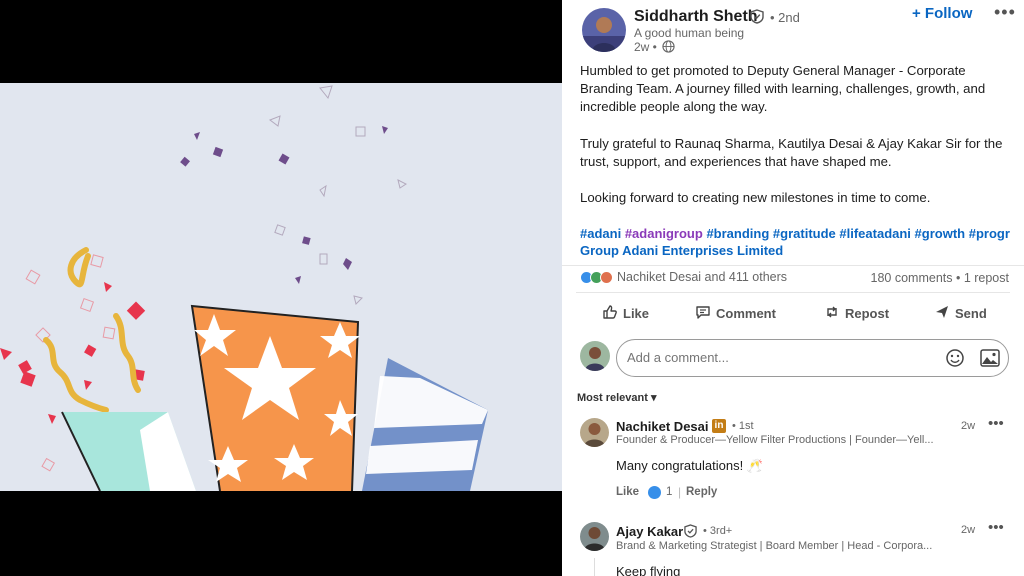 Image resolution: width=1024 pixels, height=576 pixels. What do you see at coordinates (777, 357) in the screenshot?
I see `comment-input` at bounding box center [777, 357].